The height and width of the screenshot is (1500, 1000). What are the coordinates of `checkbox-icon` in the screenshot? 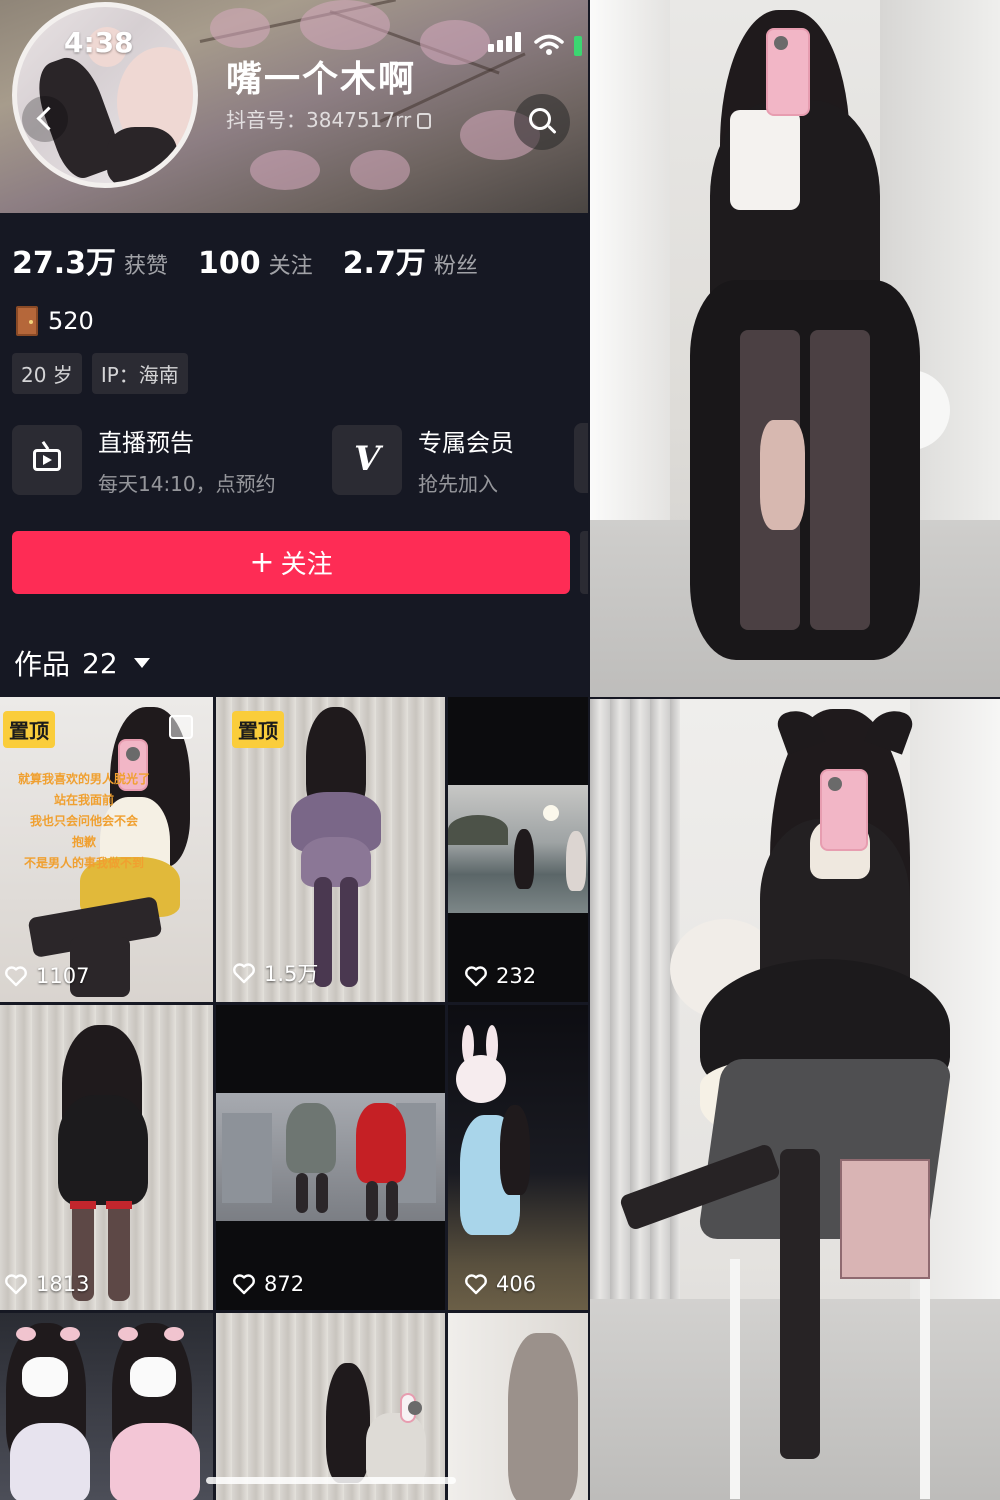 It's located at (181, 727).